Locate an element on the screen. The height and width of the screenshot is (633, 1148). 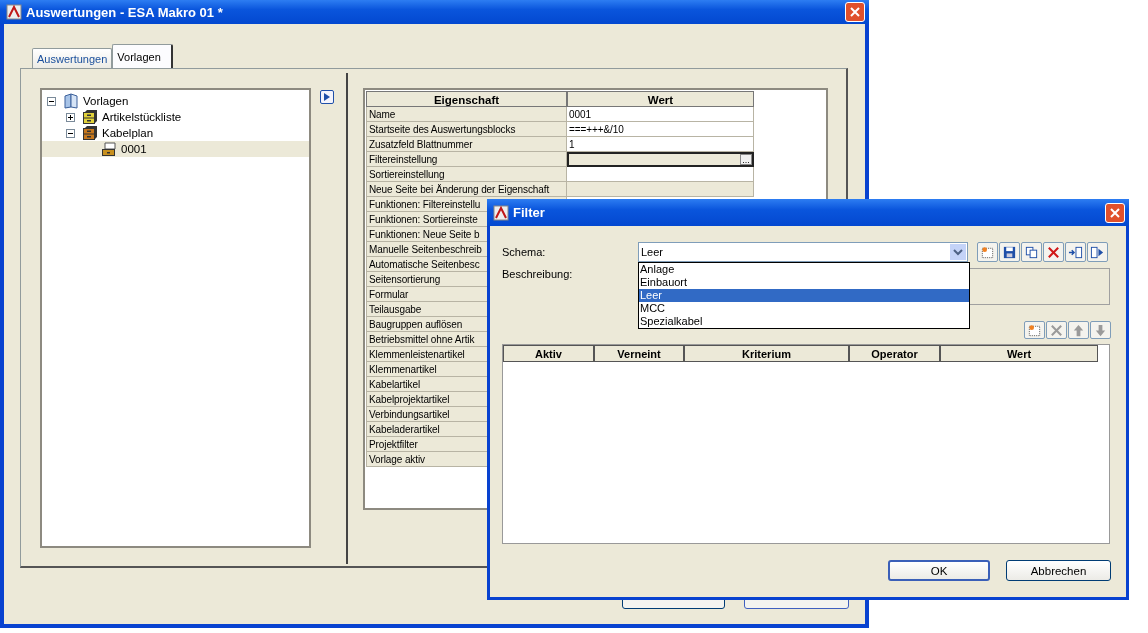
tree-item: Kabelplan is located at coordinates (175, 133).